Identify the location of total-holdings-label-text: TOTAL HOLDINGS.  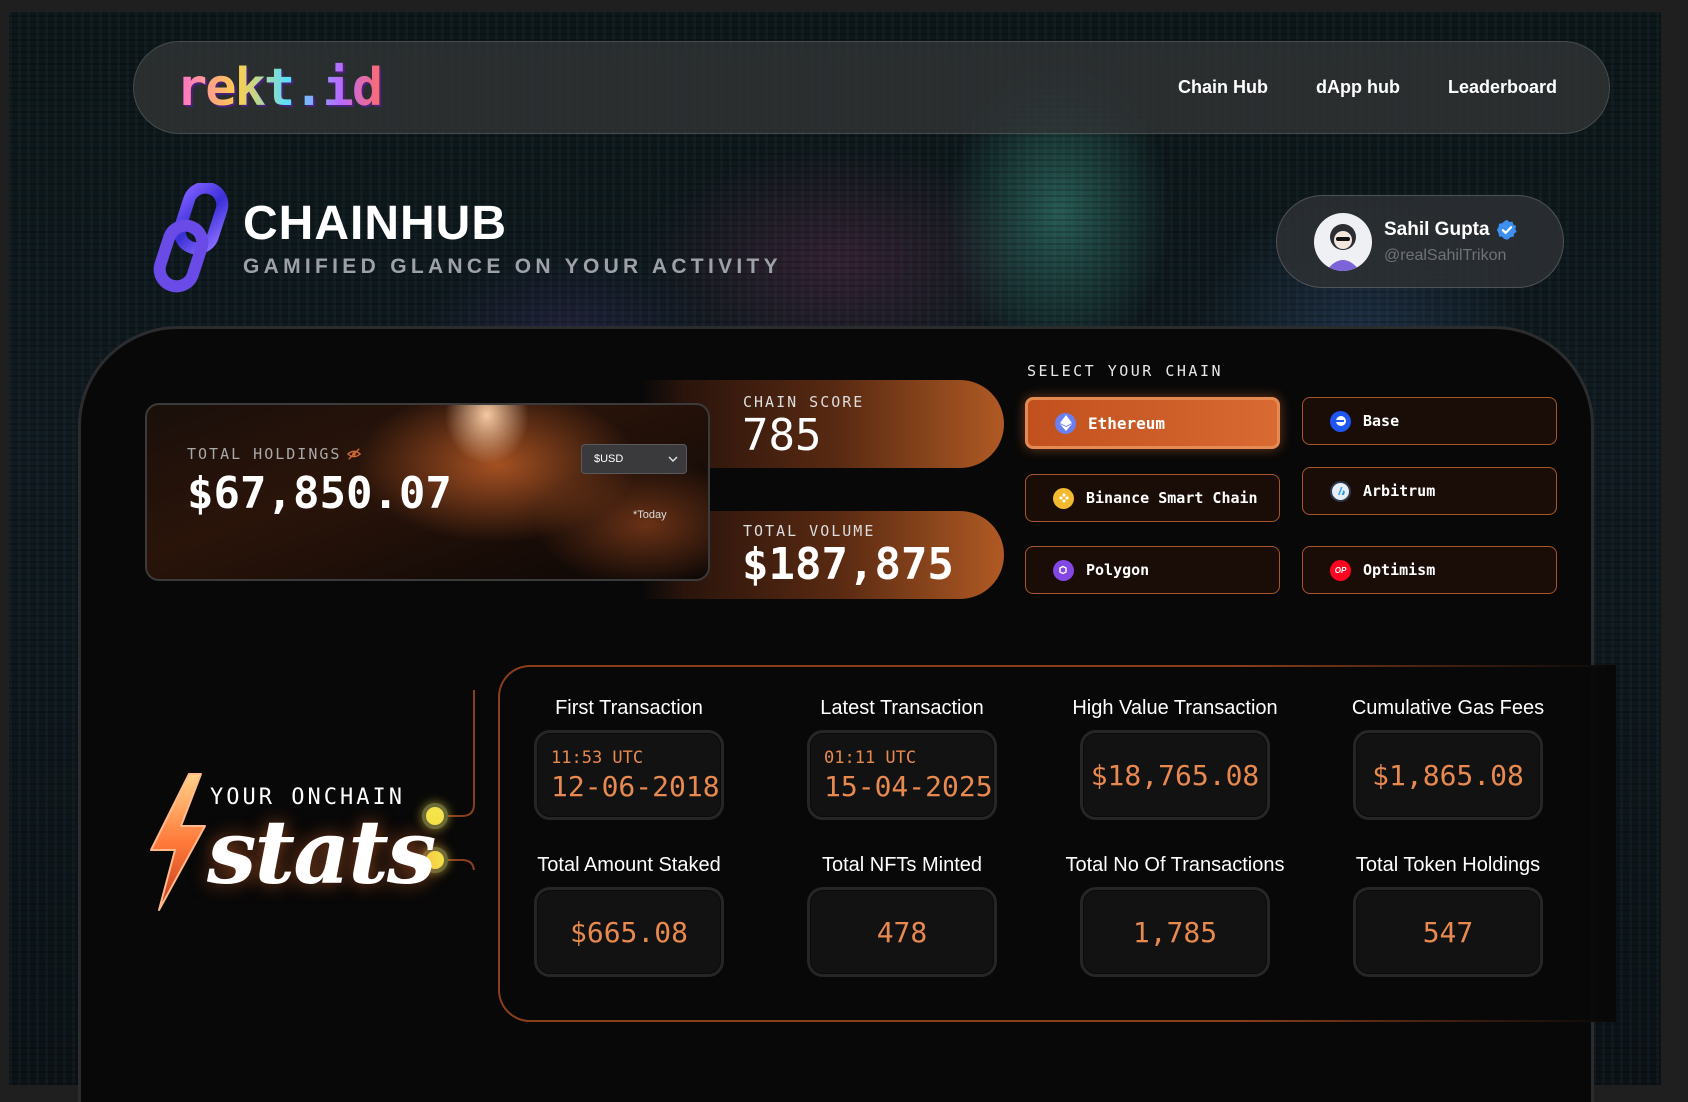
(264, 454).